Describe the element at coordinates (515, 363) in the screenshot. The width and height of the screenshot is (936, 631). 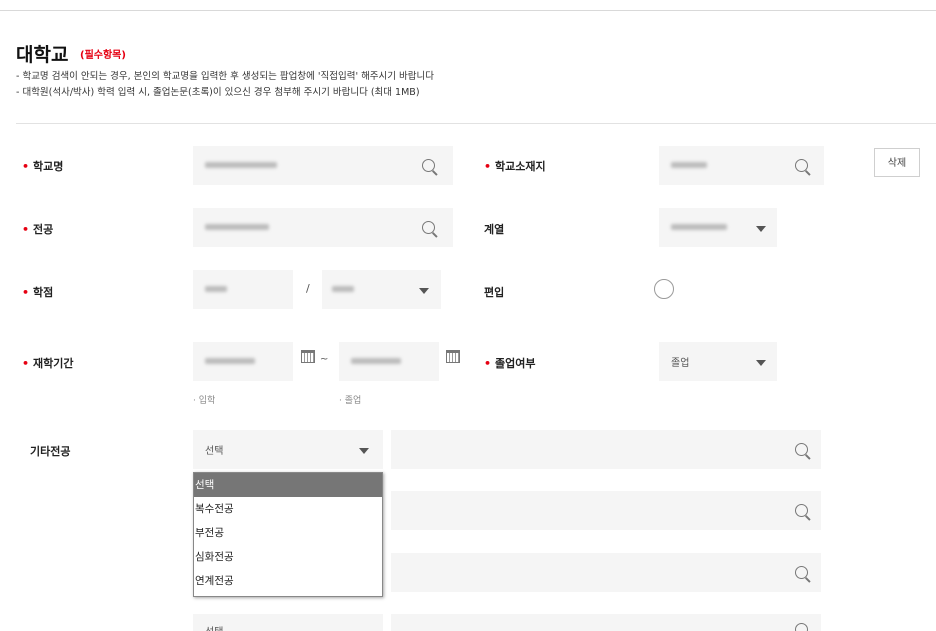
I see `graduation-status-label-text: 졸업여부` at that location.